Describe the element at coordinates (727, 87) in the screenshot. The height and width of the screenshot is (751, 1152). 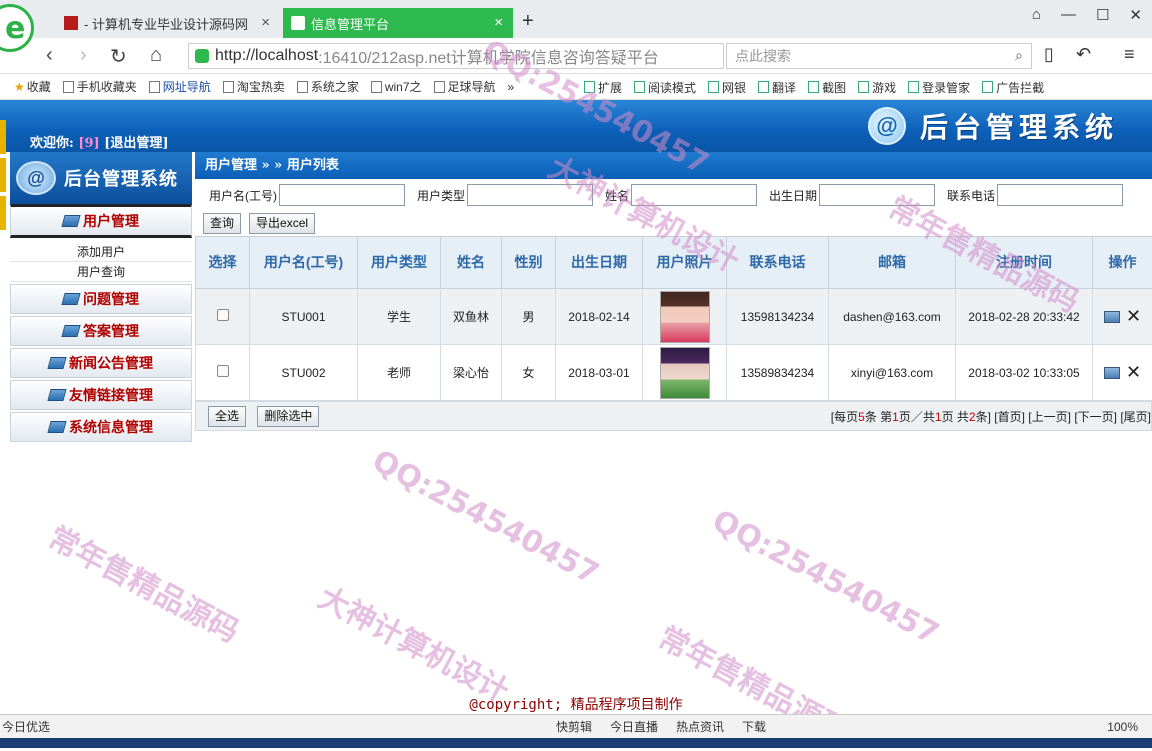
I see `ext-item: 网银` at that location.